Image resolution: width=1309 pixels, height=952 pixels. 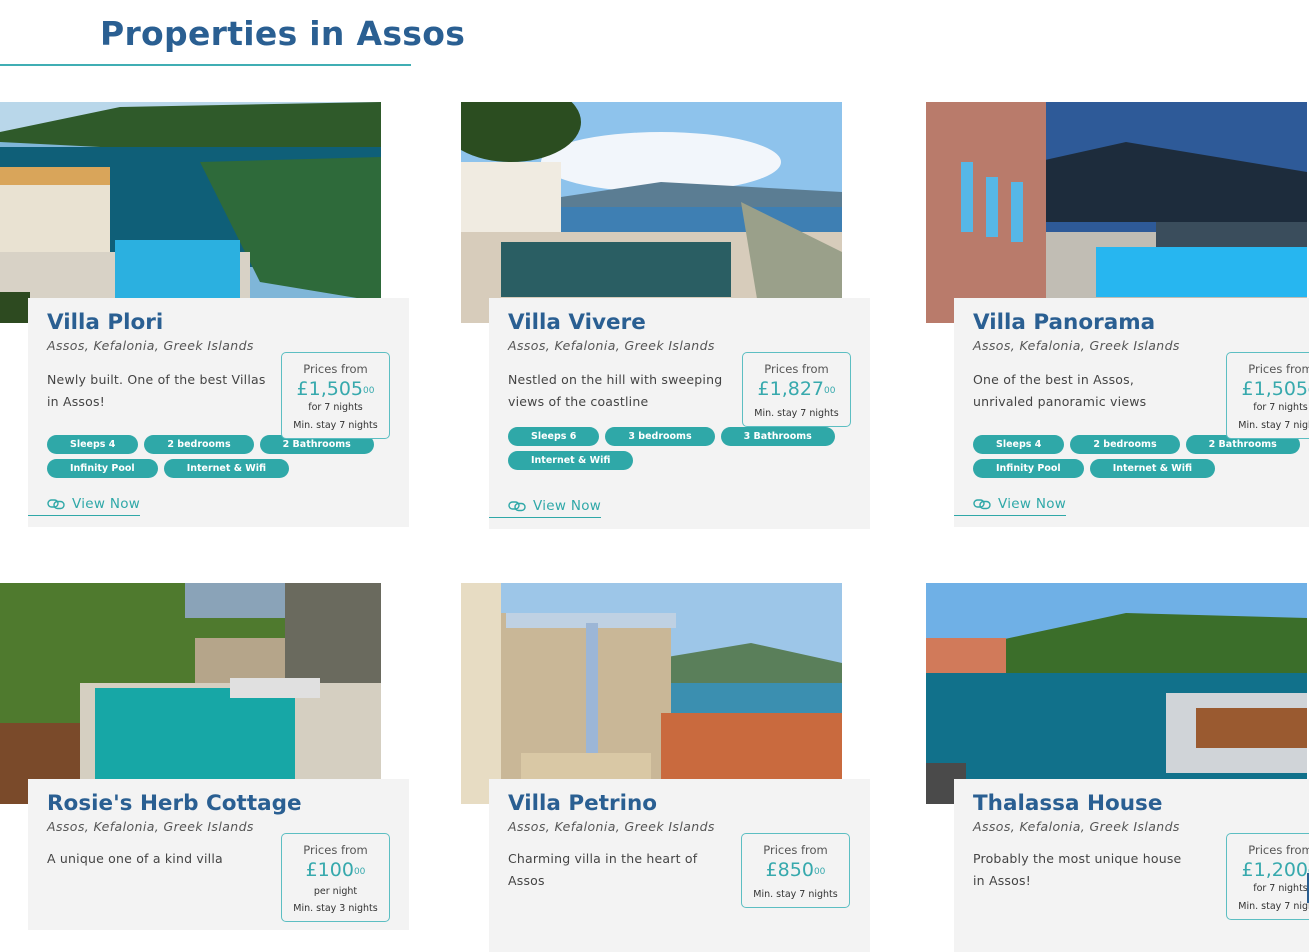 I want to click on price-box: Prices from £85000 Min. stay 7 nights, so click(x=795, y=870).